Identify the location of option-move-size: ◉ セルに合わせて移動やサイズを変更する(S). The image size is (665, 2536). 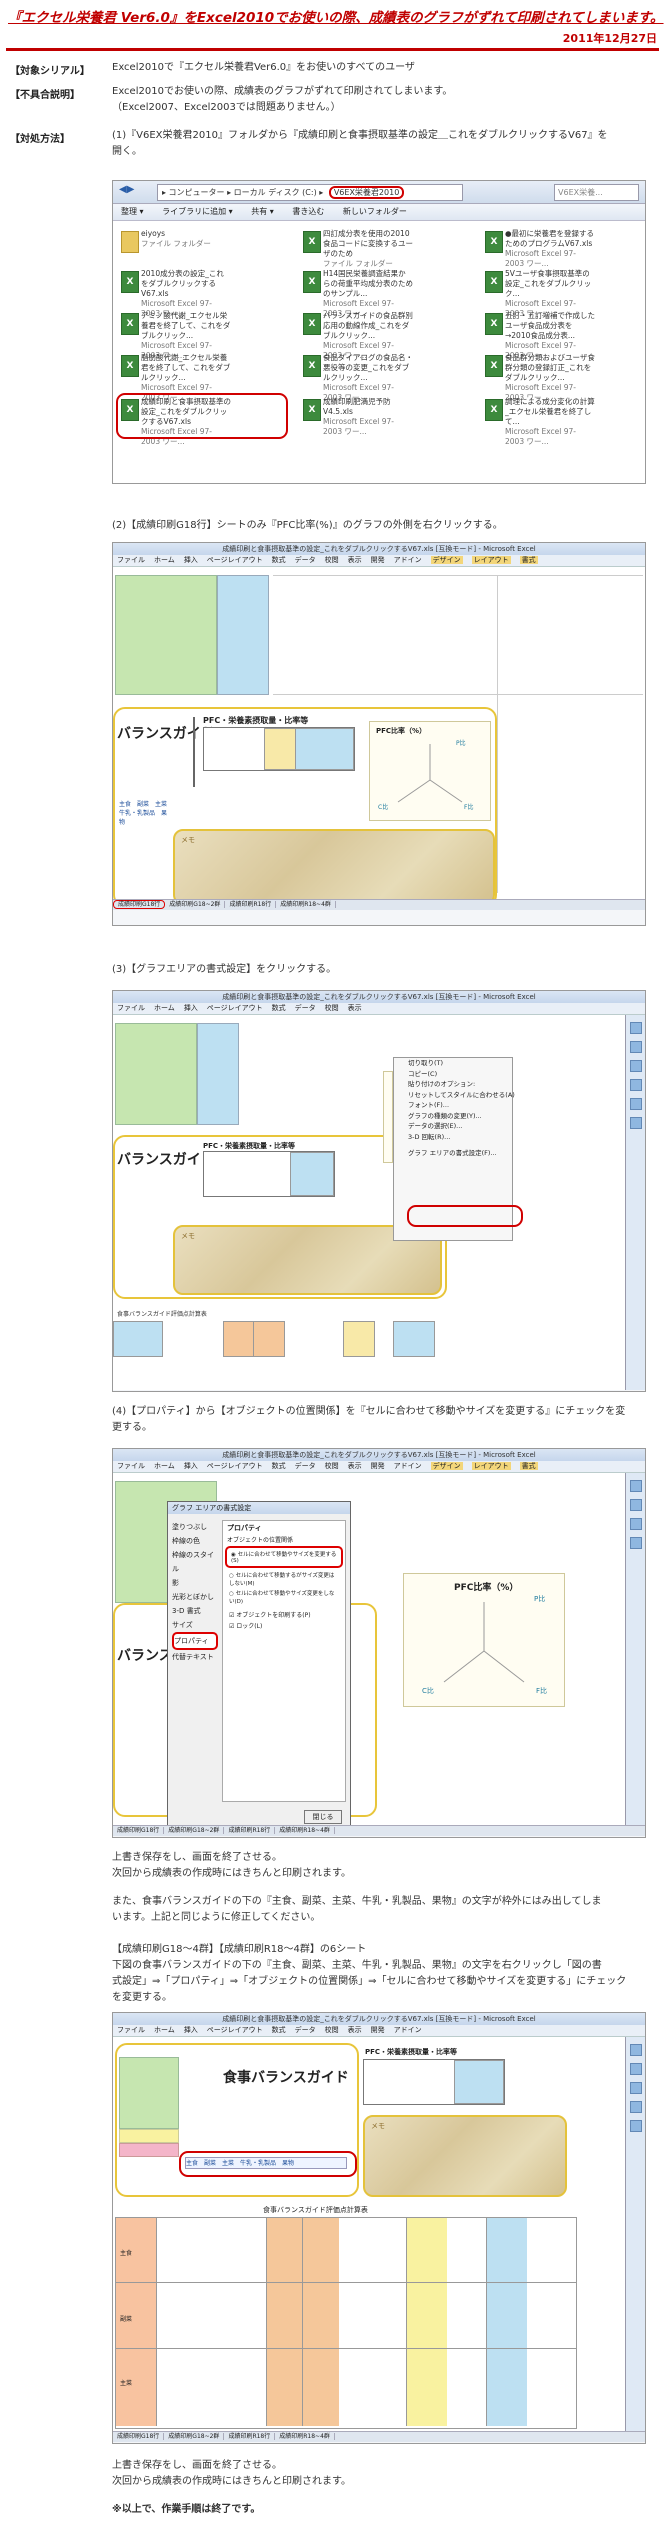
(284, 1557).